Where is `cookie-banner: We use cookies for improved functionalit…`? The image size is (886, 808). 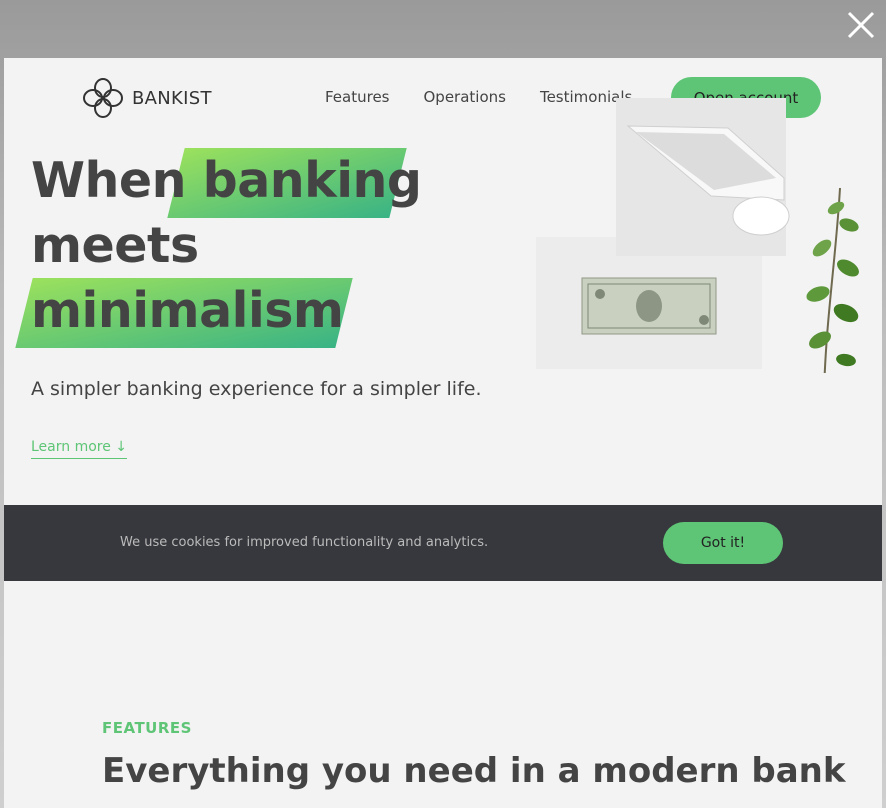 cookie-banner: We use cookies for improved functionalit… is located at coordinates (443, 543).